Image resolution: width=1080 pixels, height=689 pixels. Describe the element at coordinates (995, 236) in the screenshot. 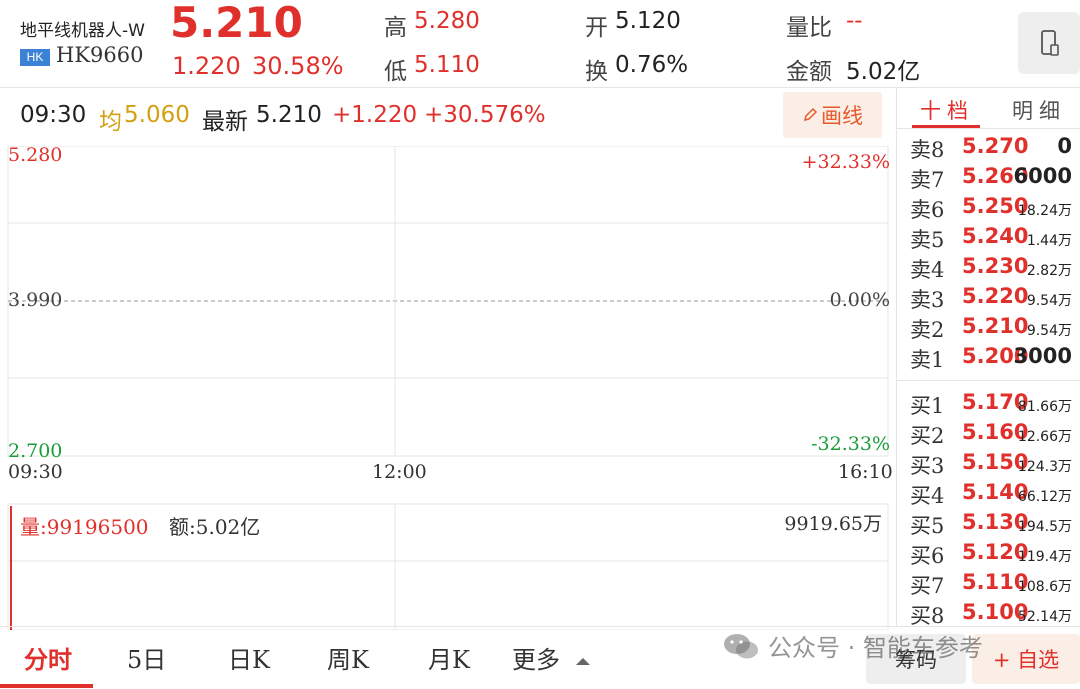

I see `ask-price: 5.240` at that location.